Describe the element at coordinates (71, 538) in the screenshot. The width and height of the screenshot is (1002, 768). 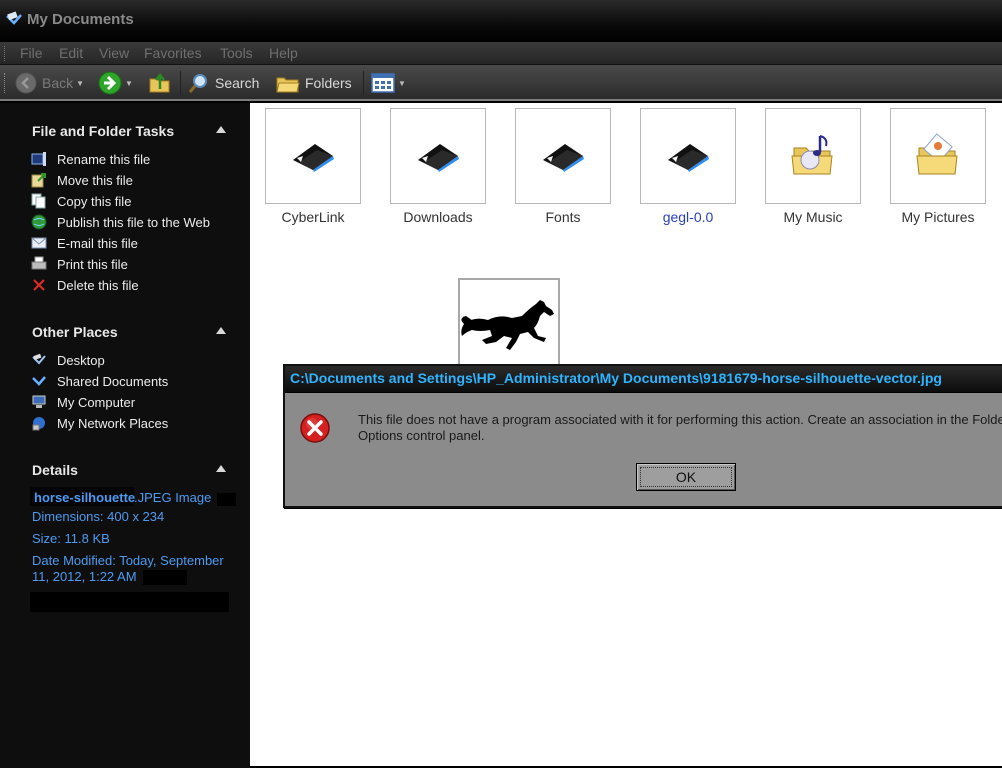
I see `details-size: Size: 11.8 KB` at that location.